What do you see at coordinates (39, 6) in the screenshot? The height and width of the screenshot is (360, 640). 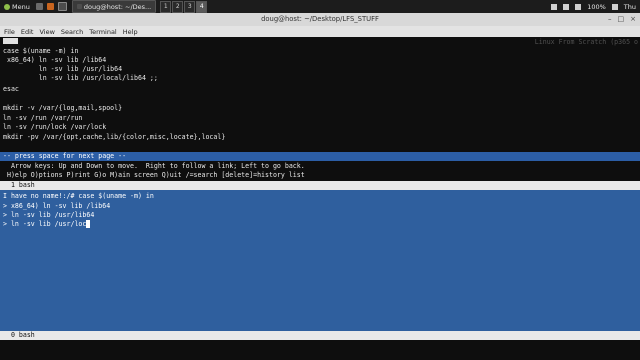 I see `files-launcher-icon` at bounding box center [39, 6].